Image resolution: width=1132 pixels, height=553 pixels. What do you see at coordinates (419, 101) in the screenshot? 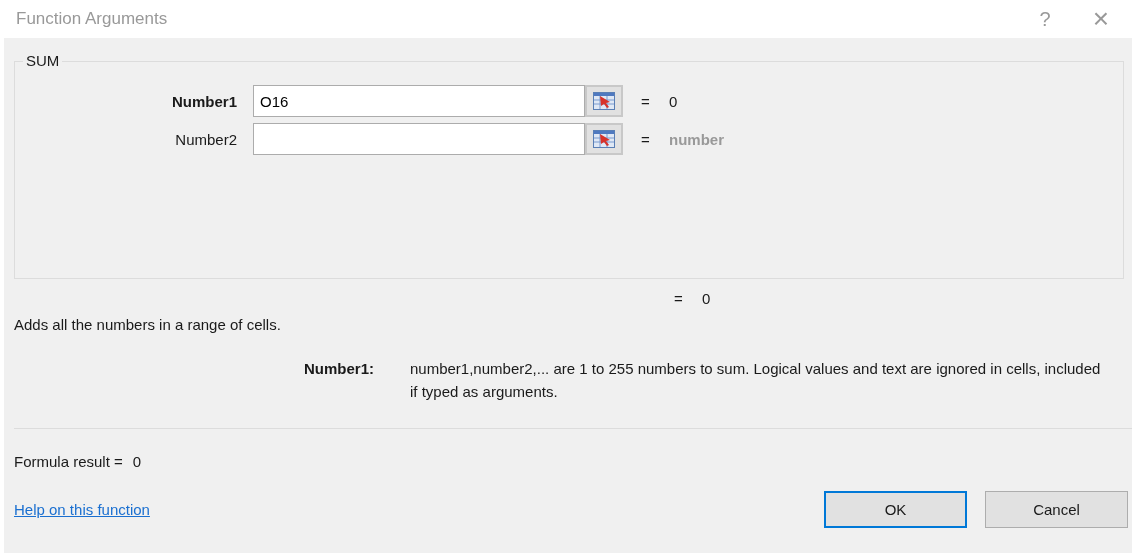
I see `argument-field: O16` at bounding box center [419, 101].